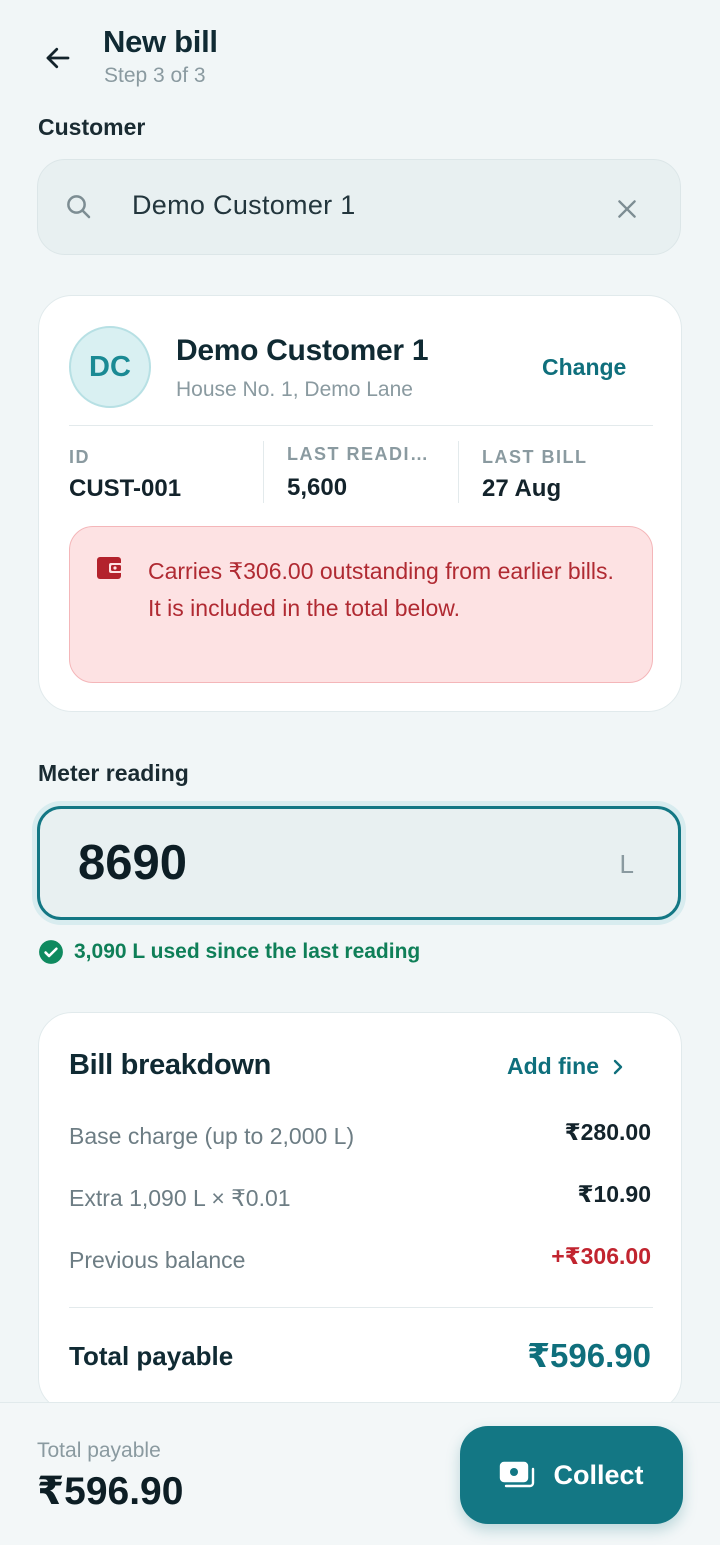 The height and width of the screenshot is (1545, 720). I want to click on stat-last-bill-label: LAST BILL, so click(535, 457).